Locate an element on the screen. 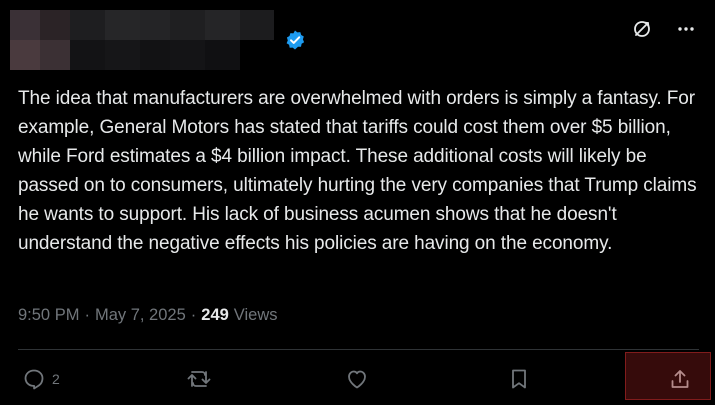 The height and width of the screenshot is (405, 715). divider is located at coordinates (358, 349).